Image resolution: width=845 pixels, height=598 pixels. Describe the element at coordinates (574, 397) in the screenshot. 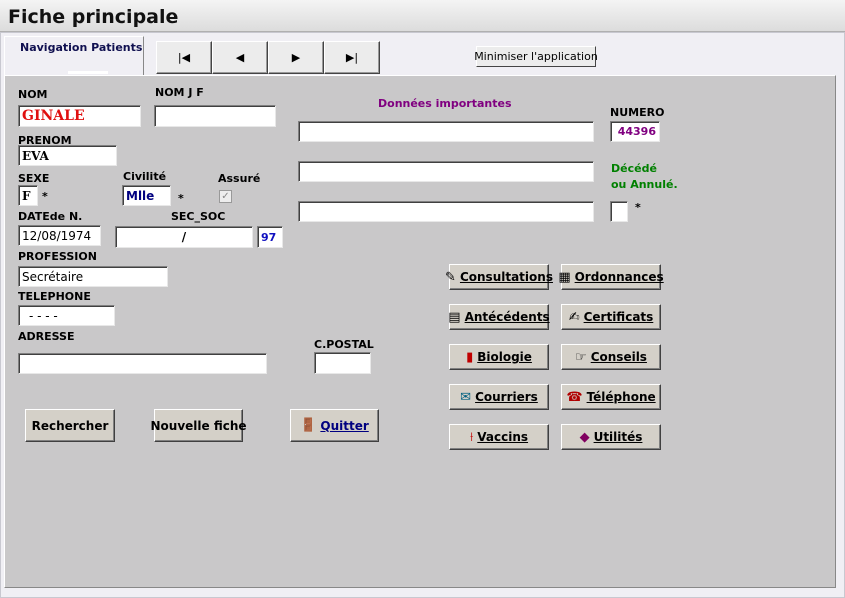

I see `phone-icon: ☎` at that location.